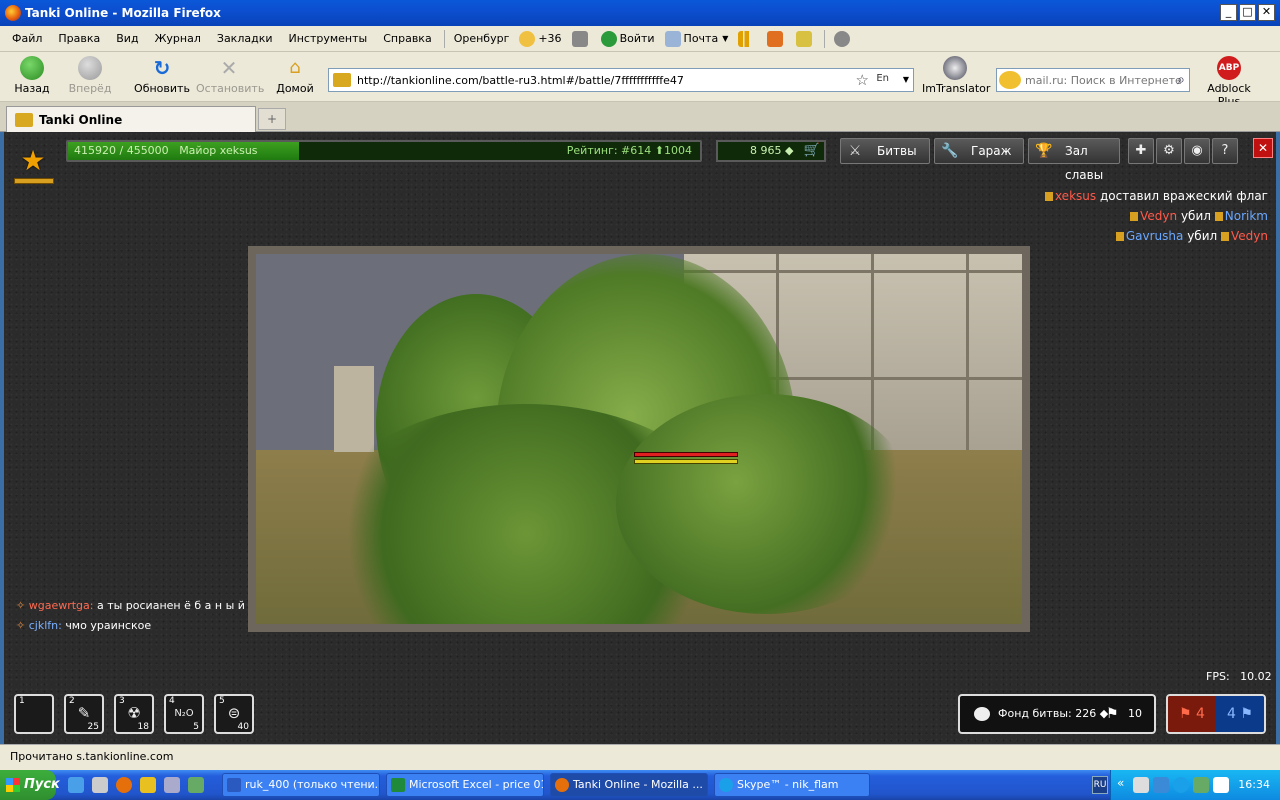 This screenshot has width=1280, height=800. What do you see at coordinates (1141, 151) in the screenshot?
I see `add-friend-button: ✚` at bounding box center [1141, 151].